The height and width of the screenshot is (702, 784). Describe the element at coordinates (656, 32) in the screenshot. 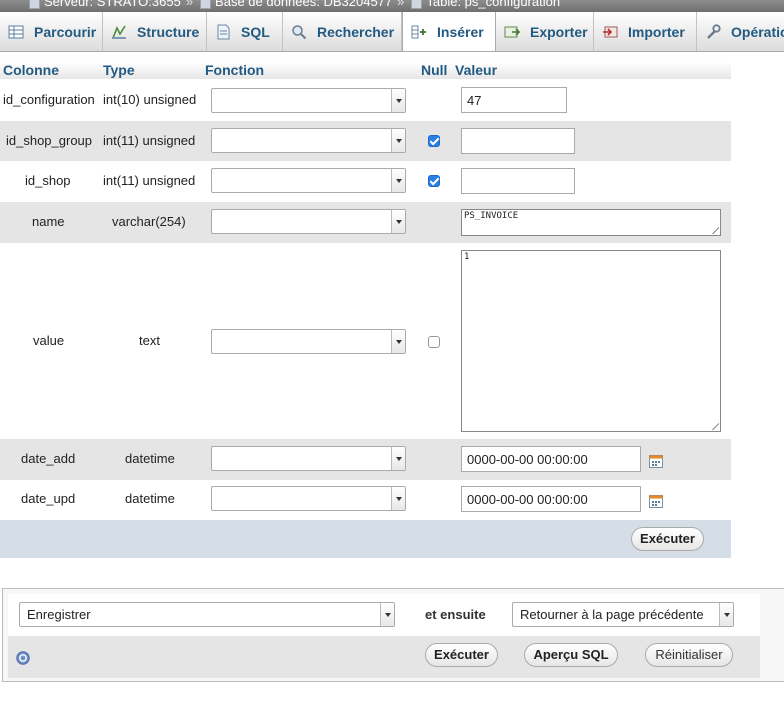

I see `tab-label: Importer` at that location.